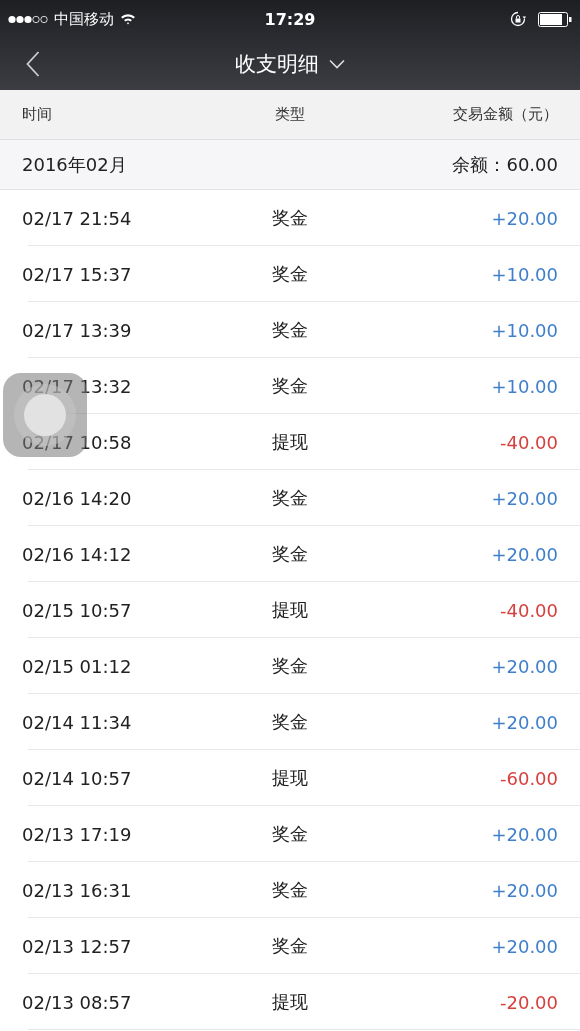 The width and height of the screenshot is (580, 1031). What do you see at coordinates (555, 19) in the screenshot?
I see `battery-icon` at bounding box center [555, 19].